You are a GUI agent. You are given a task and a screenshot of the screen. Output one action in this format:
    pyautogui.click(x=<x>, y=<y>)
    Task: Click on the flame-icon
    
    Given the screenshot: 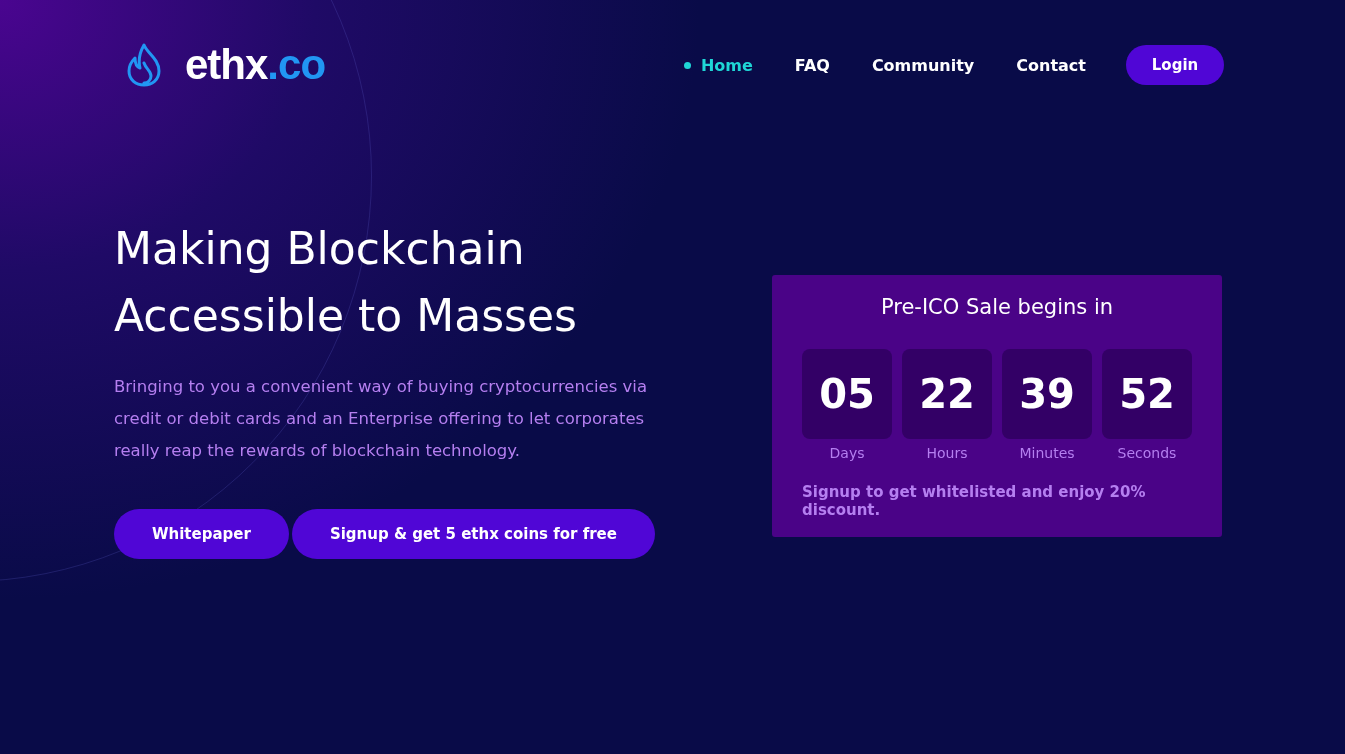 What is the action you would take?
    pyautogui.click(x=144, y=65)
    